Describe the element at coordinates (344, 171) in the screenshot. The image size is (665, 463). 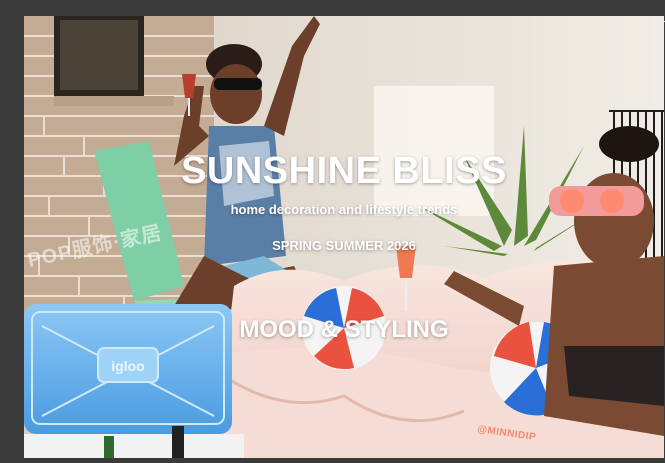
I see `slide-title: SUNSHINE BLISS` at that location.